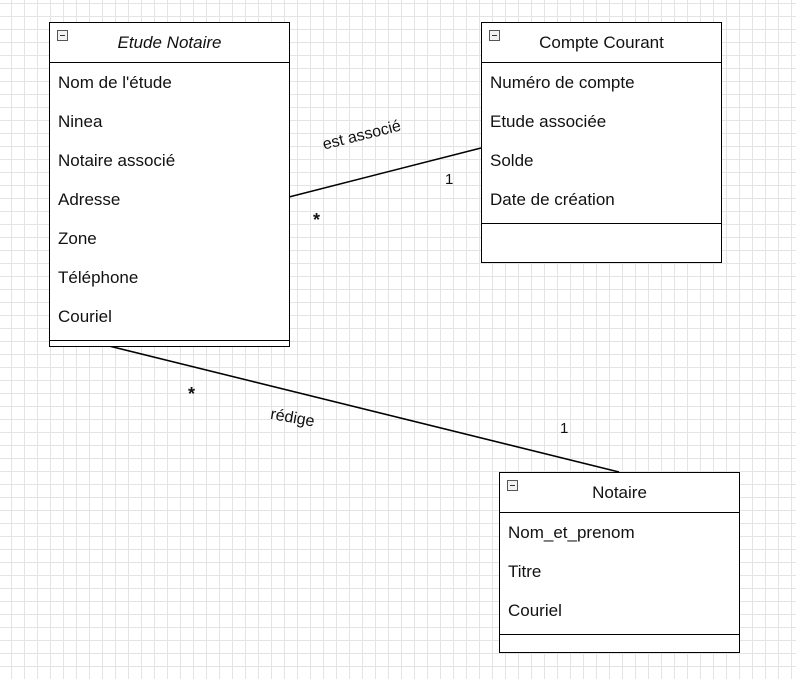 This screenshot has width=796, height=679. Describe the element at coordinates (169, 123) in the screenshot. I see `attribute-row: Ninea` at that location.